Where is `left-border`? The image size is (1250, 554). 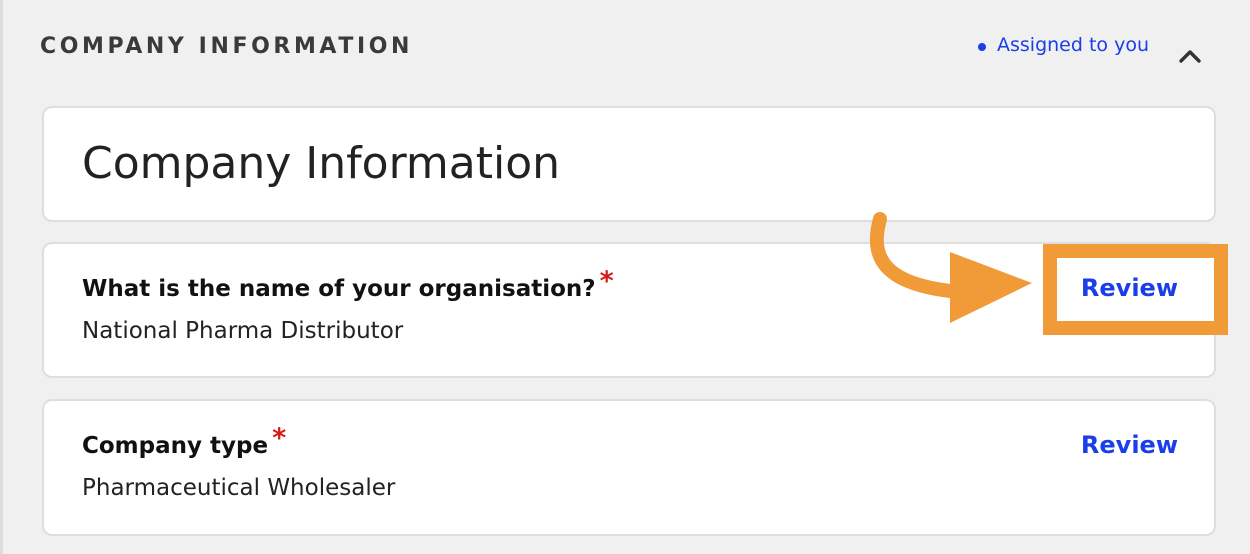
left-border is located at coordinates (1, 277).